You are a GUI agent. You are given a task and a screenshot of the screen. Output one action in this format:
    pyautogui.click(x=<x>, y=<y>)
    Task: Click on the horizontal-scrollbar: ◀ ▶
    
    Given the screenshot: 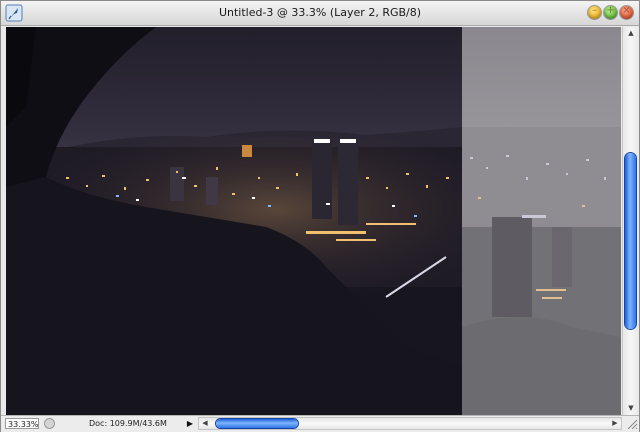 What is the action you would take?
    pyautogui.click(x=410, y=423)
    